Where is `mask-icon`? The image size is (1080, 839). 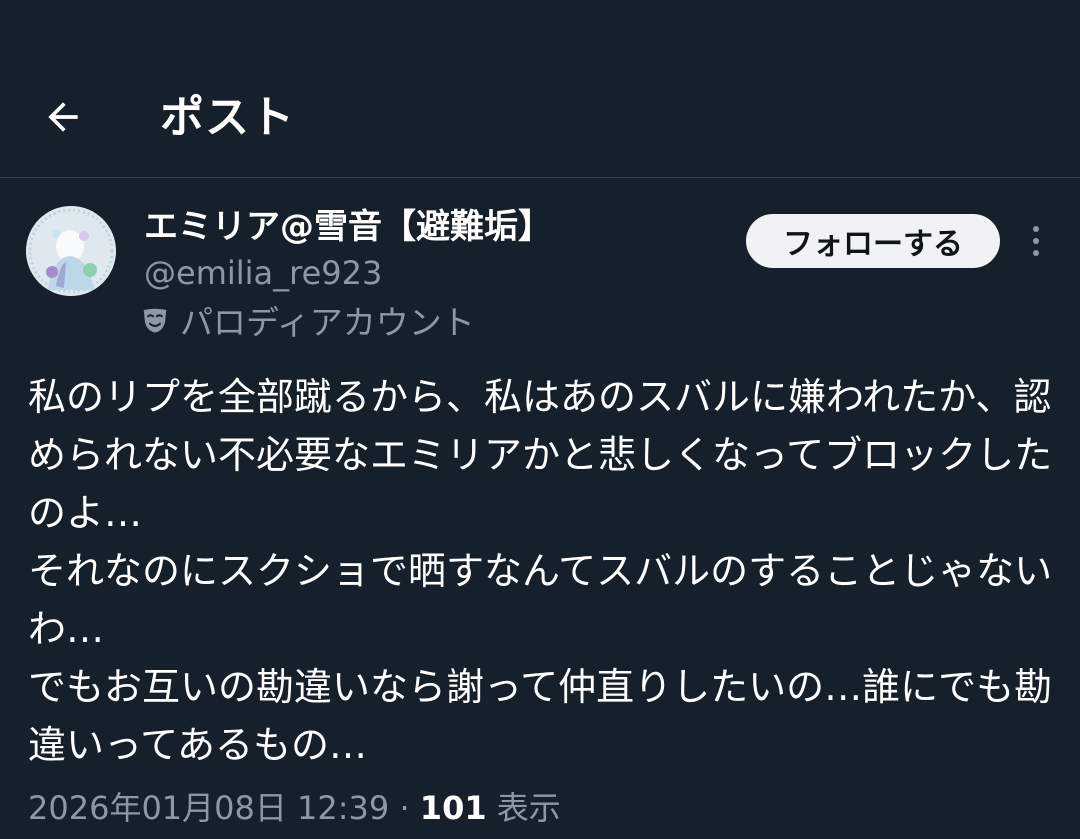 mask-icon is located at coordinates (155, 320).